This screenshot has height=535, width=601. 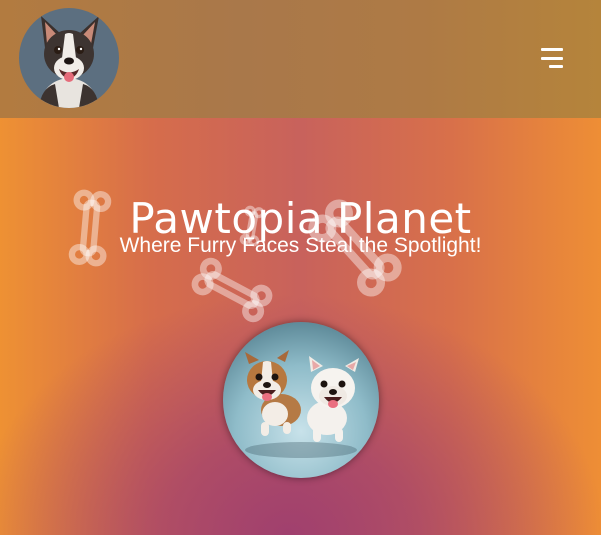 I want to click on dog-bone-icon, so click(x=232, y=289).